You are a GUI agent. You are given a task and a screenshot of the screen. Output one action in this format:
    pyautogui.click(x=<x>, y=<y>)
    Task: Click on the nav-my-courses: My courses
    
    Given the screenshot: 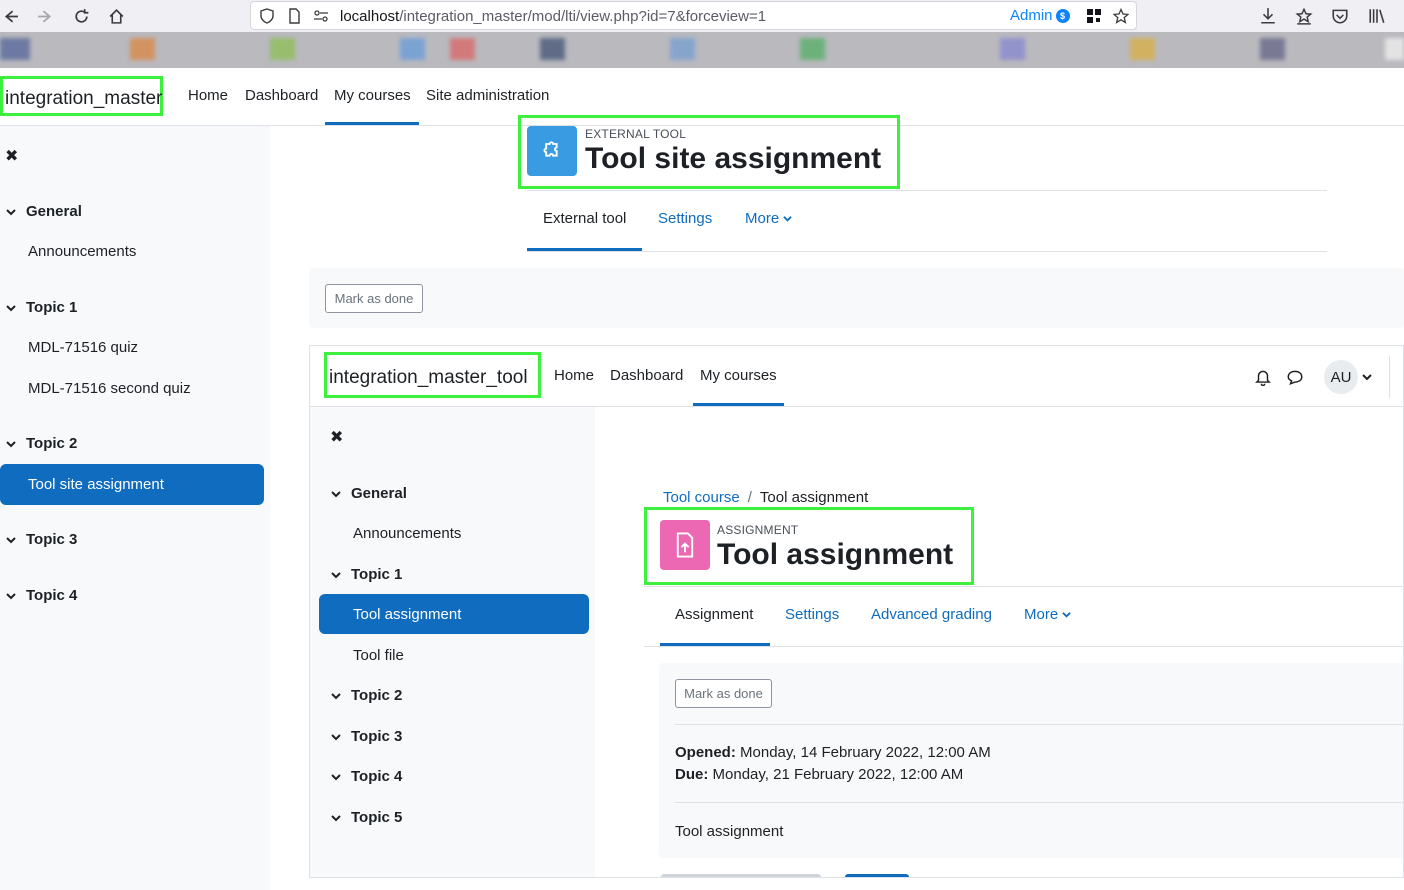 What is the action you would take?
    pyautogui.click(x=372, y=95)
    